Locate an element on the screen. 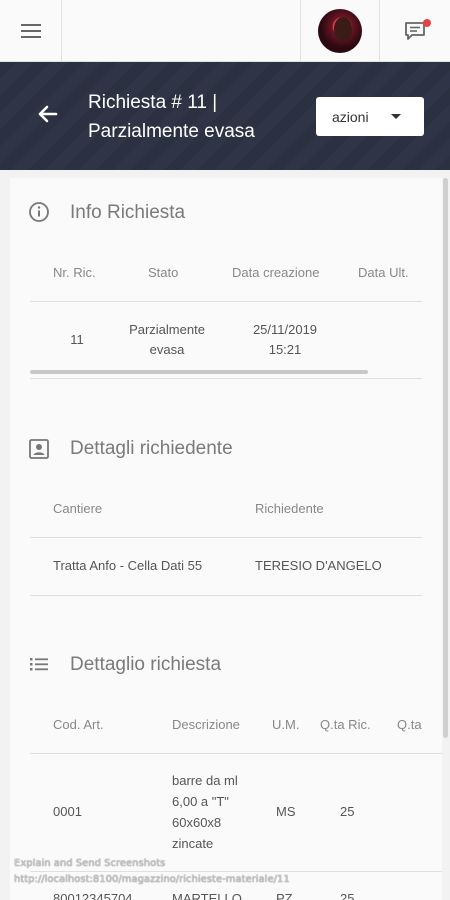  list-icon is located at coordinates (39, 664).